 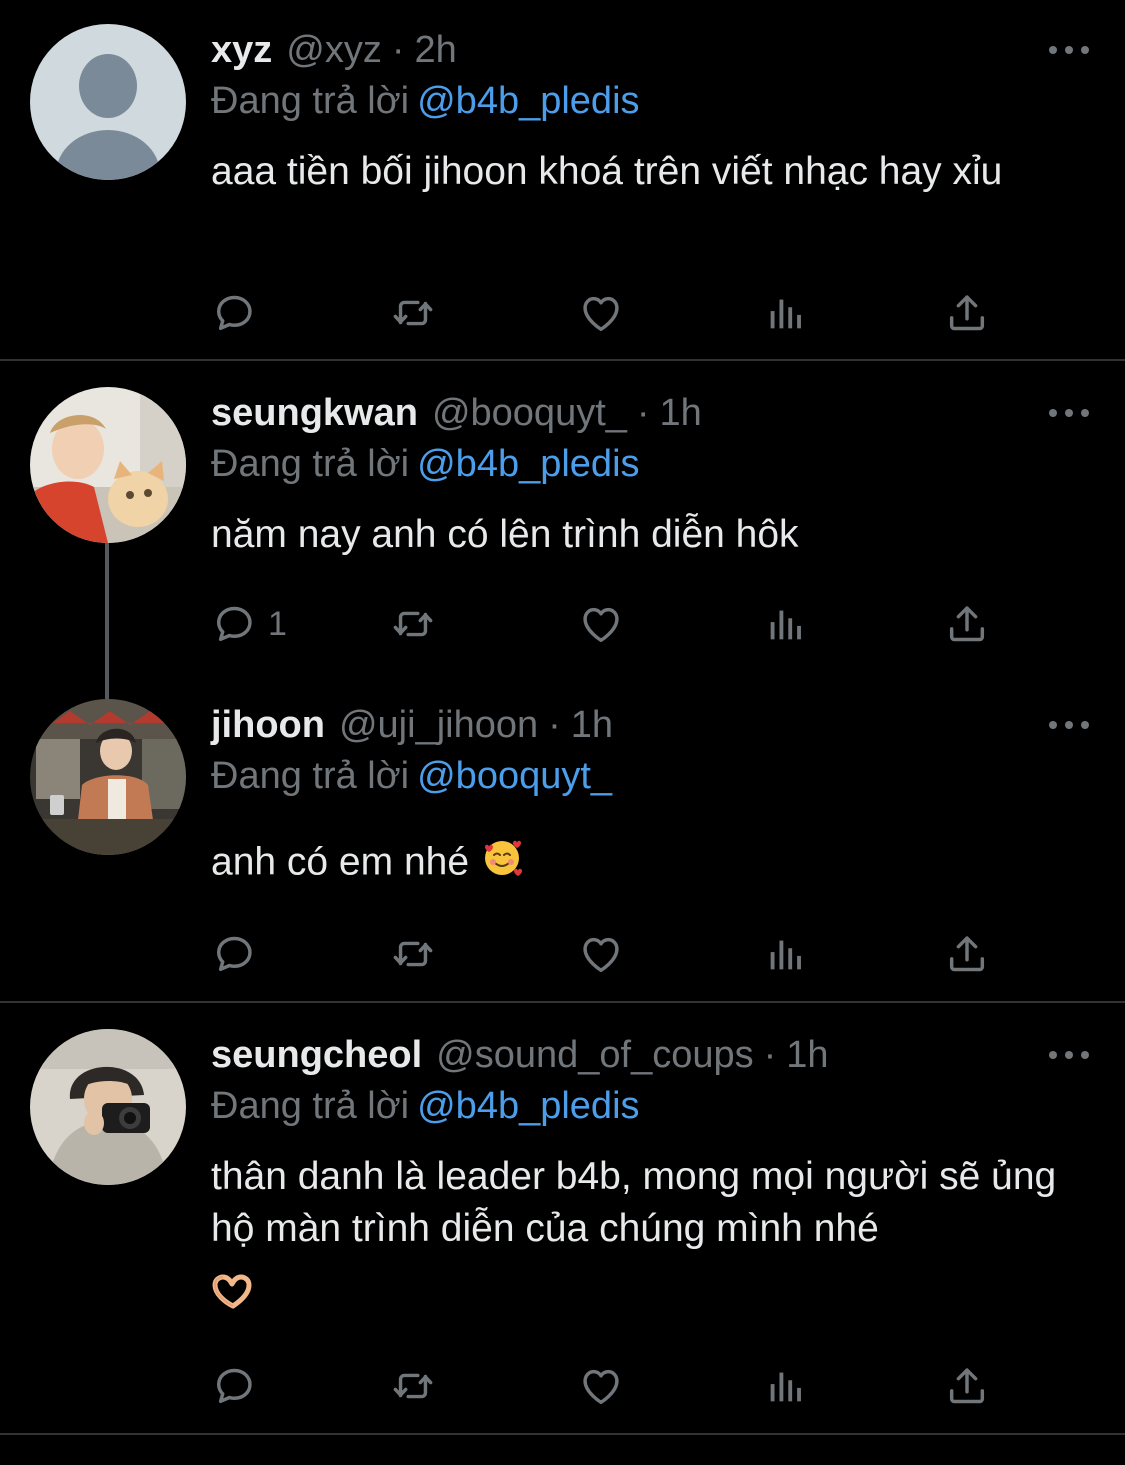 I want to click on avatar-jihoon, so click(x=108, y=777).